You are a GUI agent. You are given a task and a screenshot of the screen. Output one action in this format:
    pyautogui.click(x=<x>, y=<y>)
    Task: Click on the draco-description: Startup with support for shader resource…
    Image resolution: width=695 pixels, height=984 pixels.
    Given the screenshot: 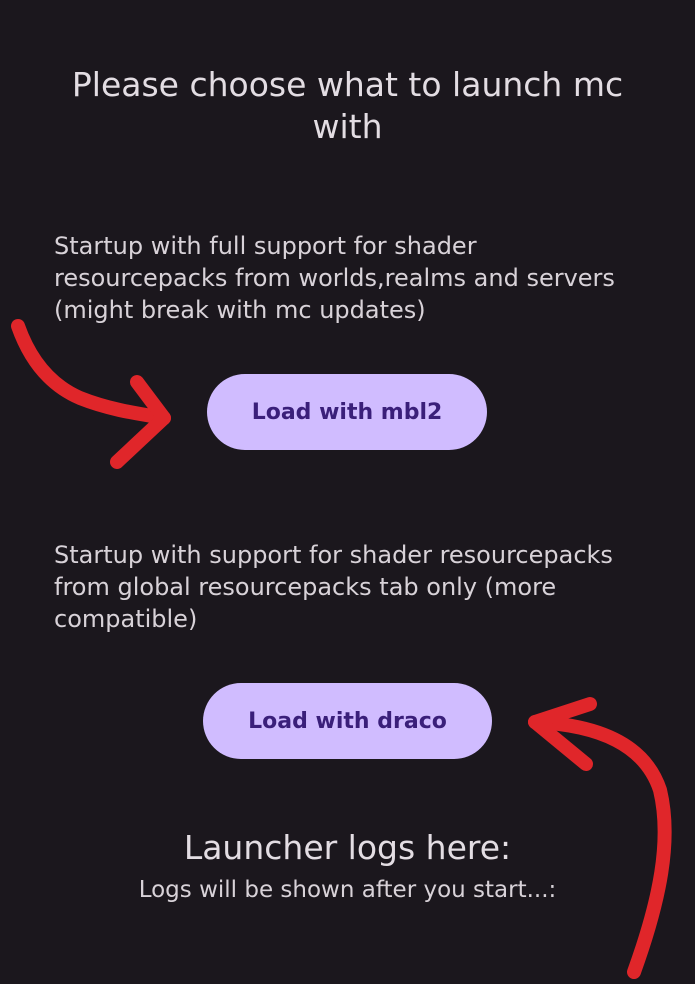 What is the action you would take?
    pyautogui.click(x=333, y=587)
    